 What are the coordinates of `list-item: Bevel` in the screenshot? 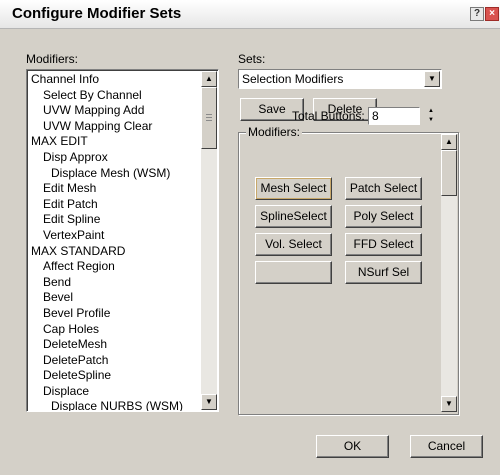 It's located at (115, 298).